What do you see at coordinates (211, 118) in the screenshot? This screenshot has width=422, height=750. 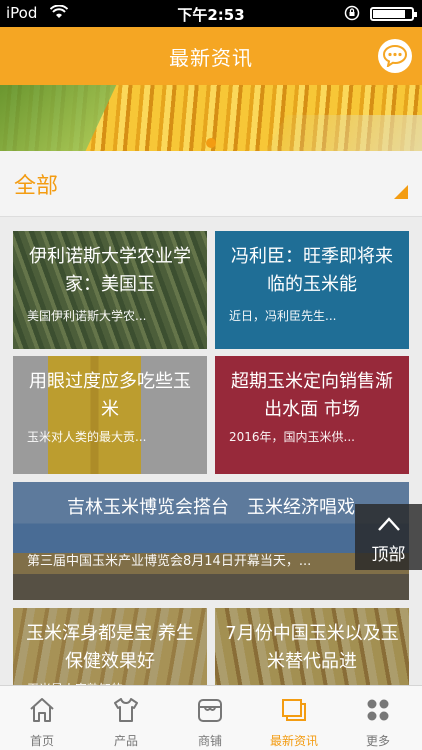 I see `banner-image` at bounding box center [211, 118].